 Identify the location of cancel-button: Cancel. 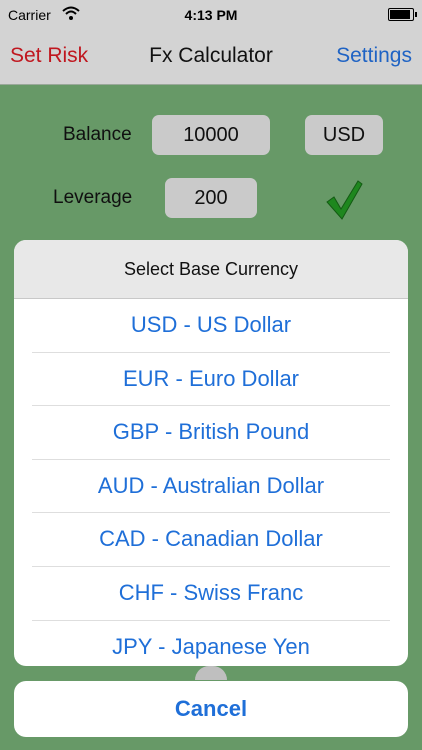
(211, 709).